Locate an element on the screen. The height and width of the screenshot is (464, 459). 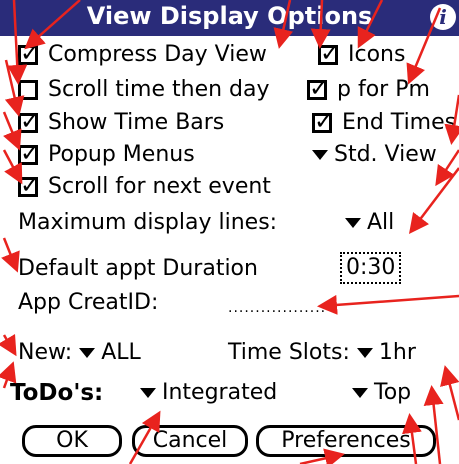
creat-id-label: App CreatID: is located at coordinates (88, 302).